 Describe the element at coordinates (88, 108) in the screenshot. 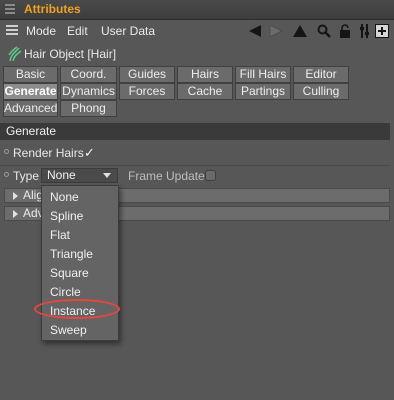

I see `tab-phong: Phong` at that location.